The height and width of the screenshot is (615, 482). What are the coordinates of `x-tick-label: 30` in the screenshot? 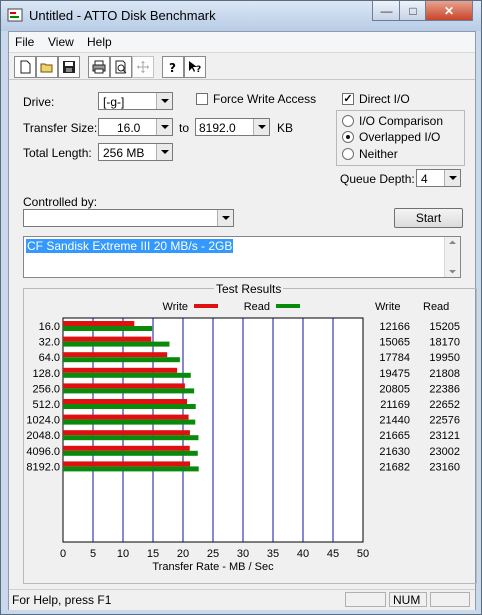 It's located at (243, 554).